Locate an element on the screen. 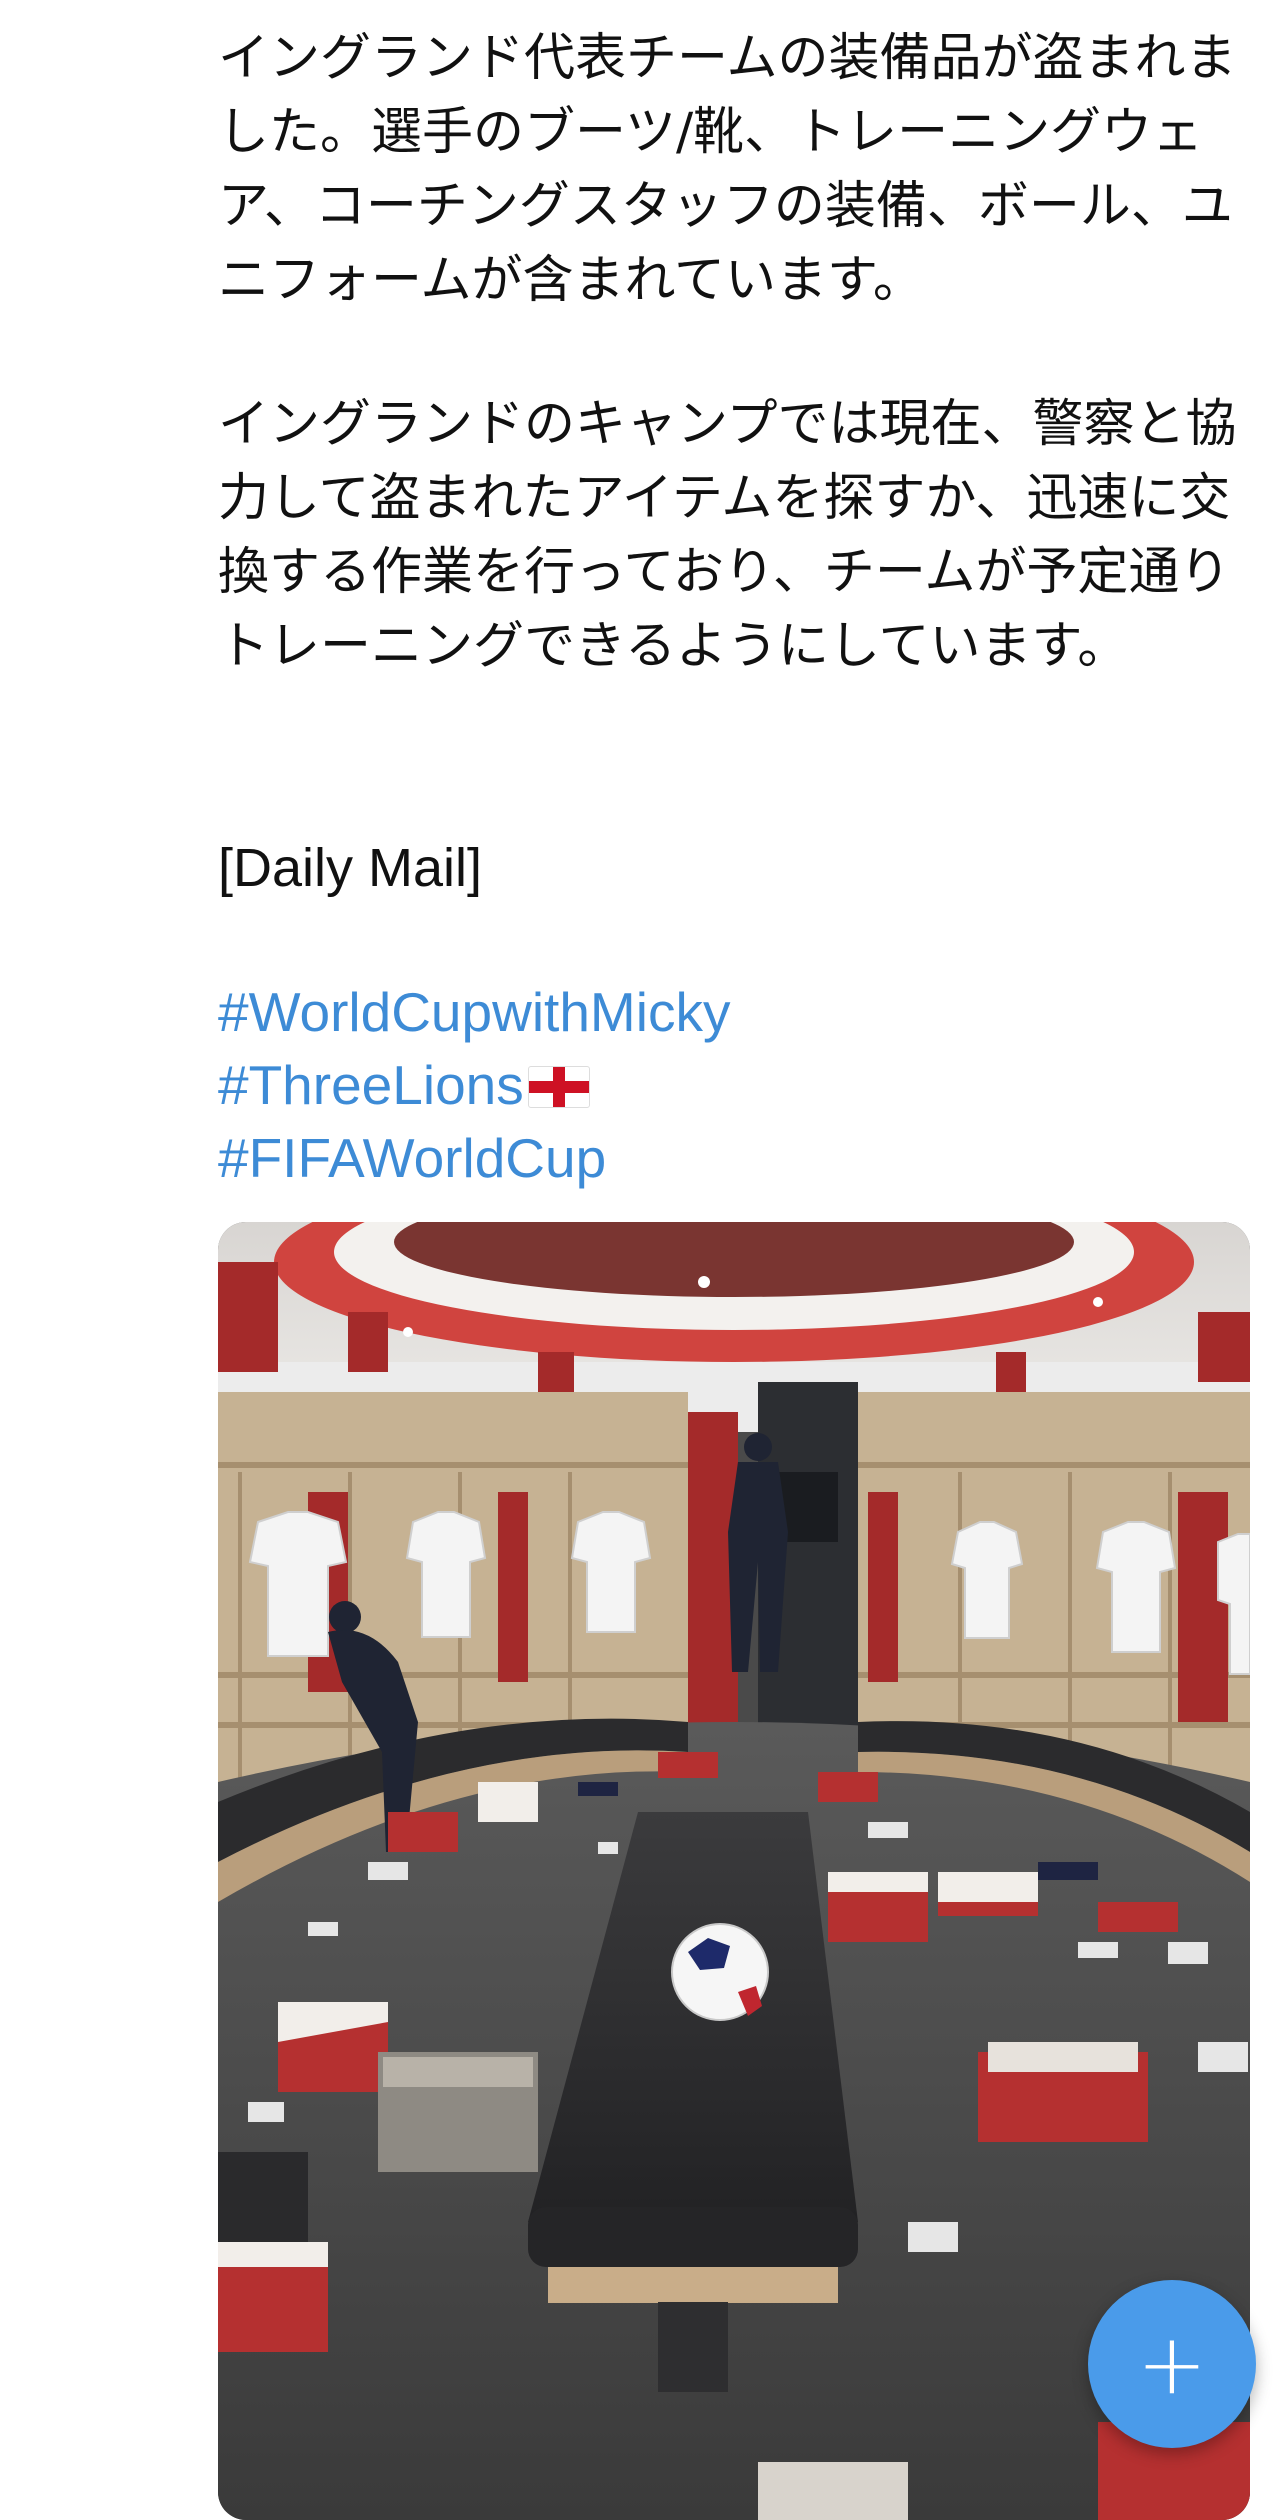 The image size is (1283, 2520). source-credit: [Daily Mail] is located at coordinates (350, 868).